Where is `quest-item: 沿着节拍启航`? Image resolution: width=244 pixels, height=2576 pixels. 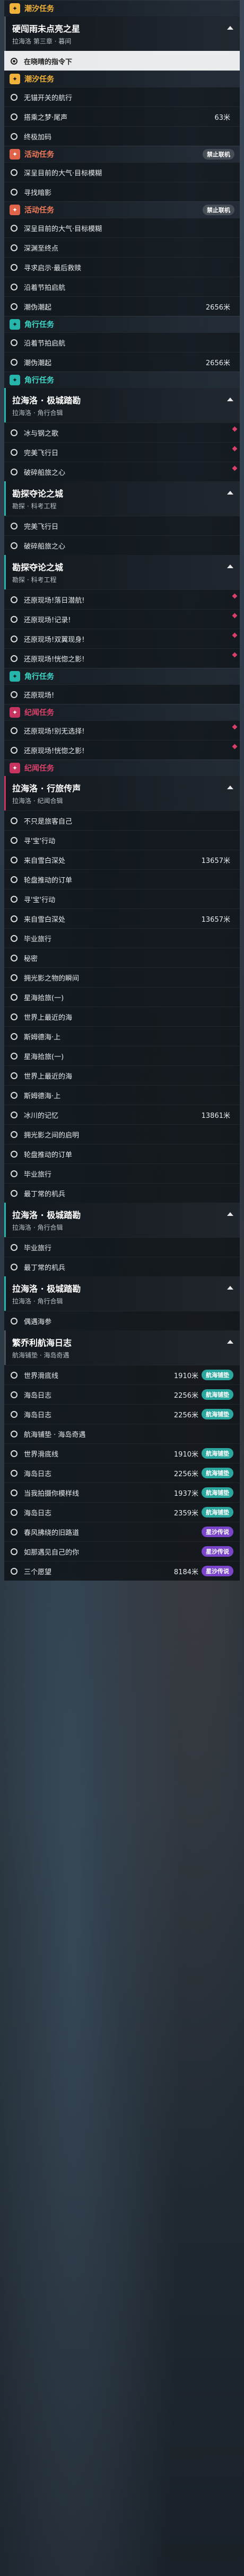 quest-item: 沿着节拍启航 is located at coordinates (122, 286).